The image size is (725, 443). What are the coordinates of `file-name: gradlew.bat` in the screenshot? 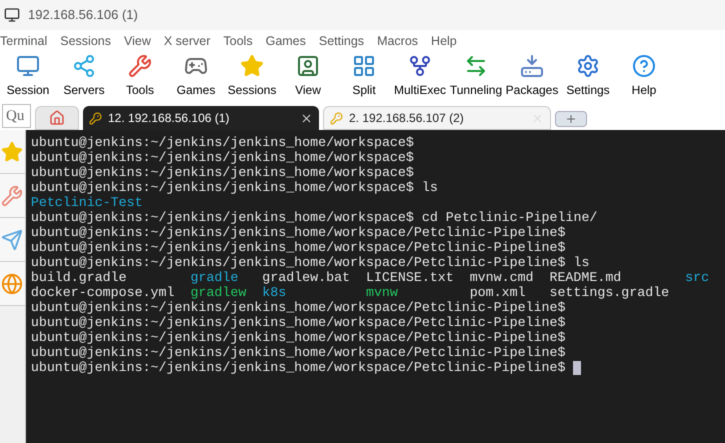 It's located at (306, 277).